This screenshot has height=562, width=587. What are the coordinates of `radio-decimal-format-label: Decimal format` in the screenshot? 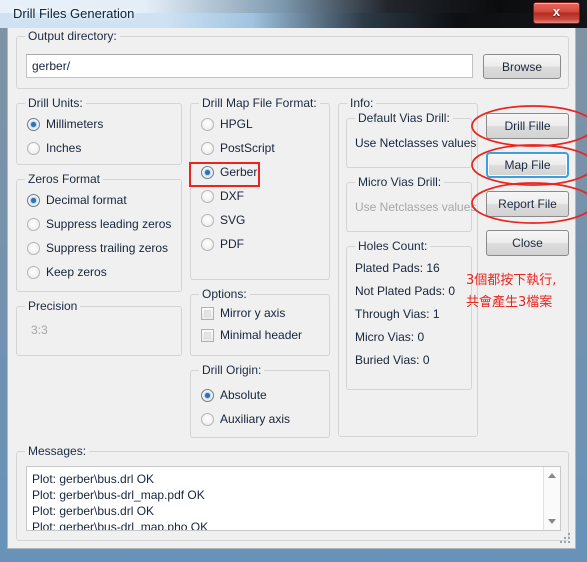 It's located at (86, 200).